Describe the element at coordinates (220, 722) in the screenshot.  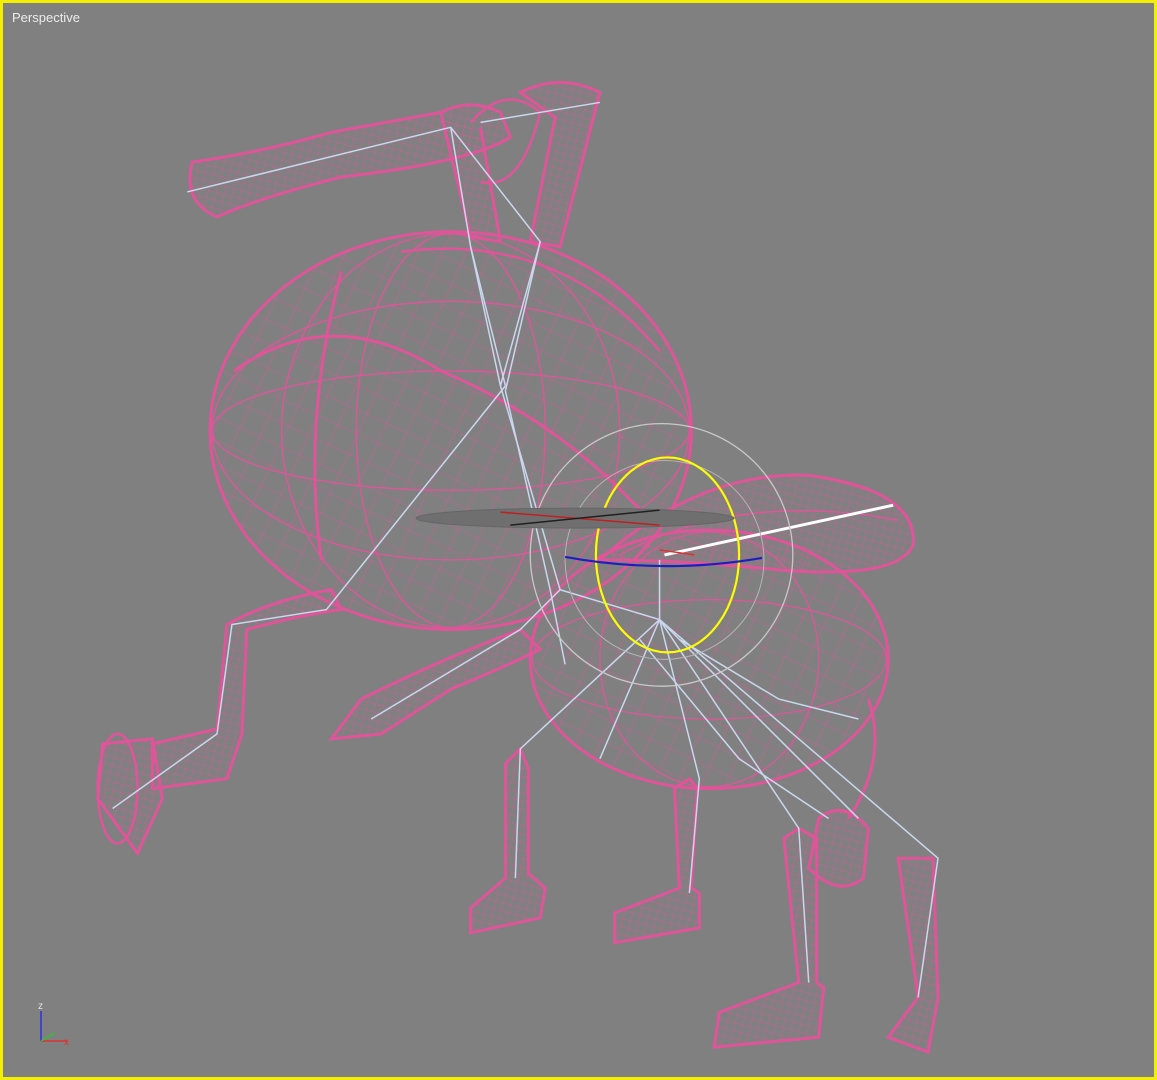
I see `left-arm-mesh` at that location.